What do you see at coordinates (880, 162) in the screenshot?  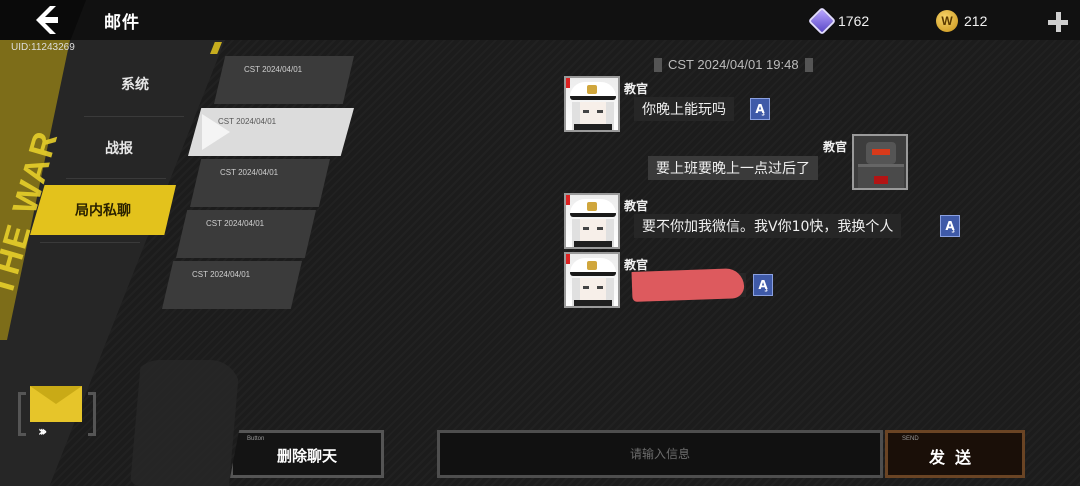 I see `player-avatar` at bounding box center [880, 162].